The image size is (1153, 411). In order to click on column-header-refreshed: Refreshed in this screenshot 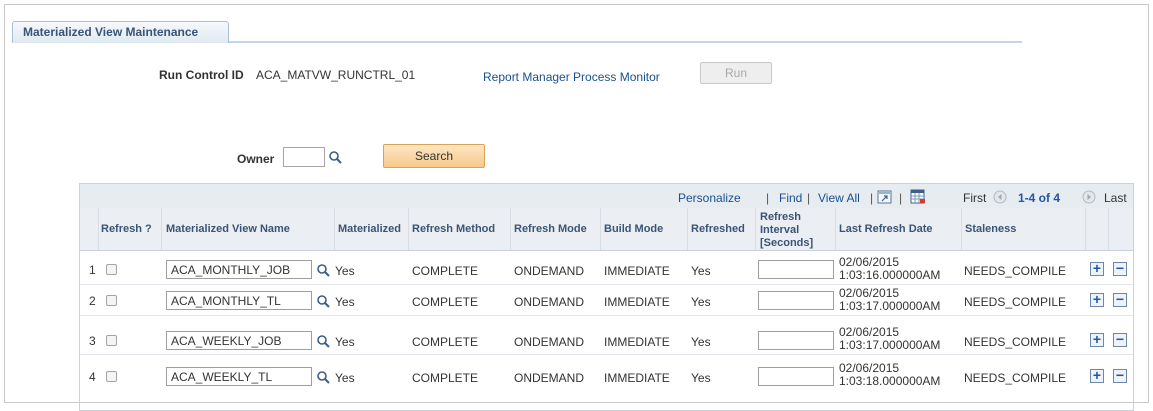, I will do `click(718, 229)`.